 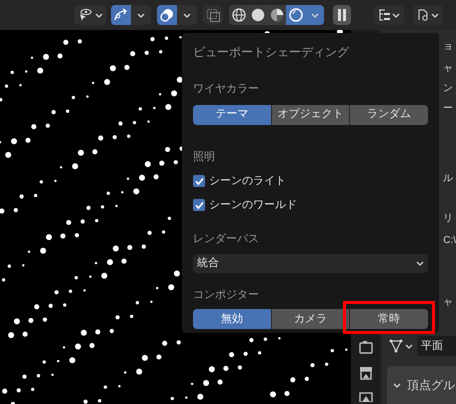 What do you see at coordinates (226, 295) in the screenshot?
I see `section-label: コンポジター` at bounding box center [226, 295].